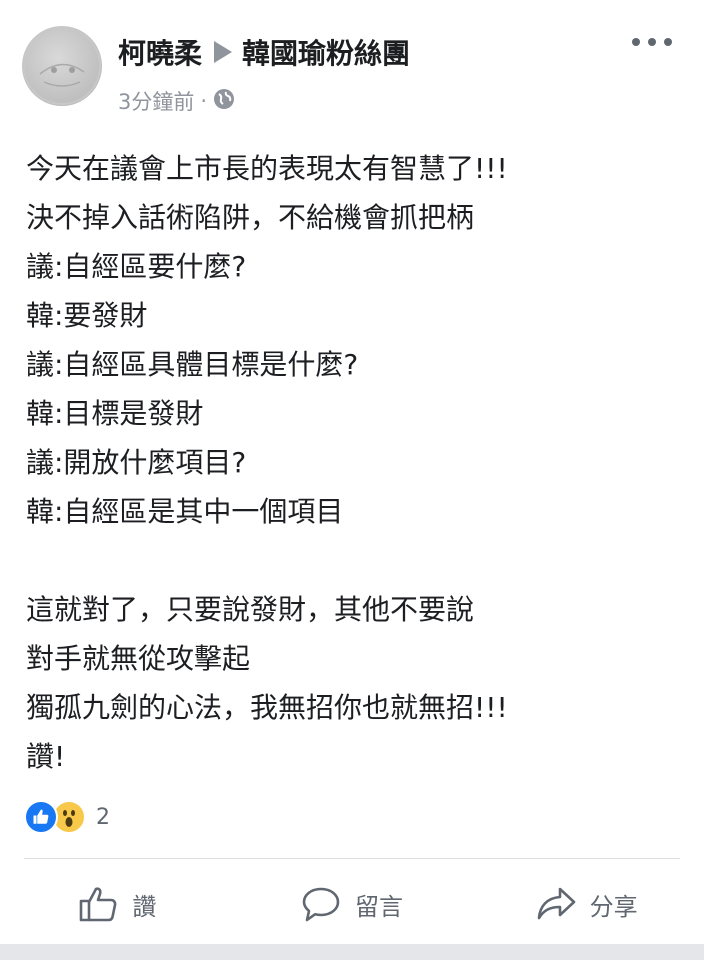 This screenshot has height=960, width=704. What do you see at coordinates (652, 42) in the screenshot?
I see `more-dots-icon` at bounding box center [652, 42].